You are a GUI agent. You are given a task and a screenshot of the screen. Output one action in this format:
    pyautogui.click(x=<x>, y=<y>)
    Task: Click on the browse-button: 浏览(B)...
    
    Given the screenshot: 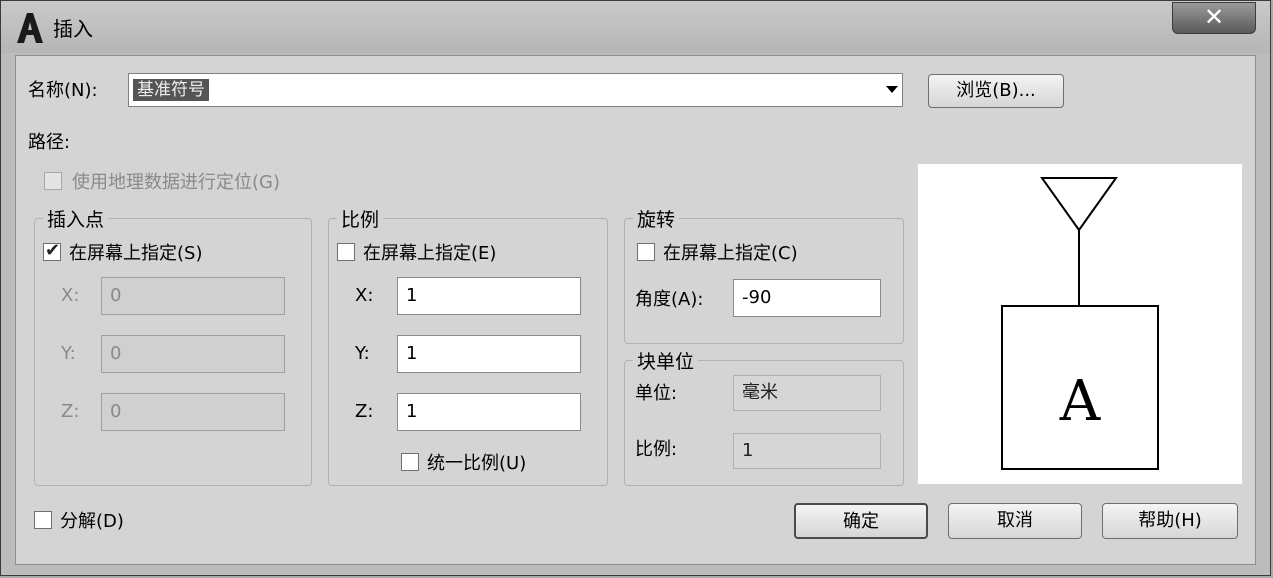 What is the action you would take?
    pyautogui.click(x=996, y=91)
    